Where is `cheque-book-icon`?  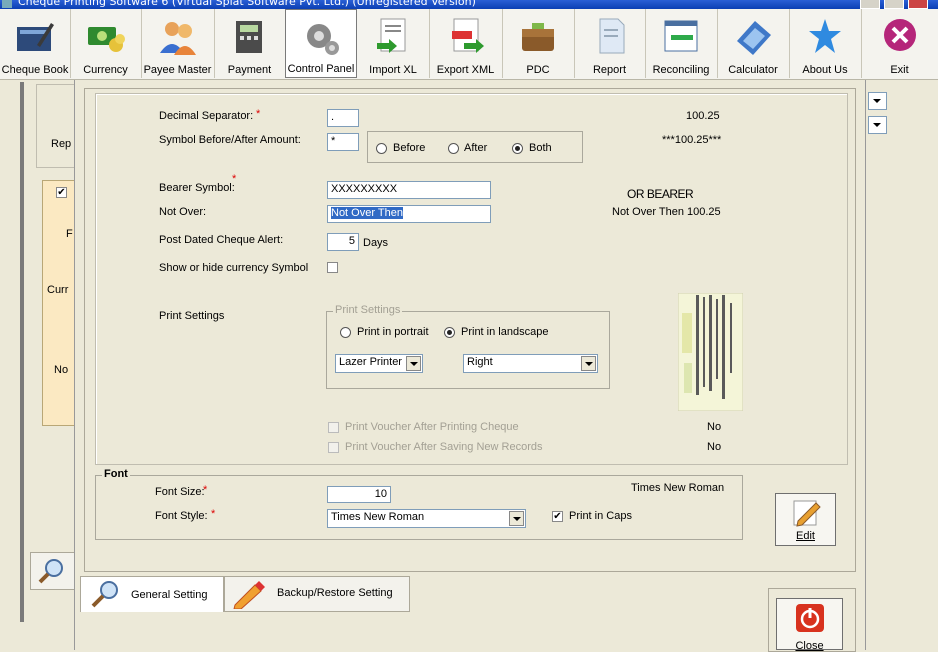
cheque-book-icon is located at coordinates (35, 37).